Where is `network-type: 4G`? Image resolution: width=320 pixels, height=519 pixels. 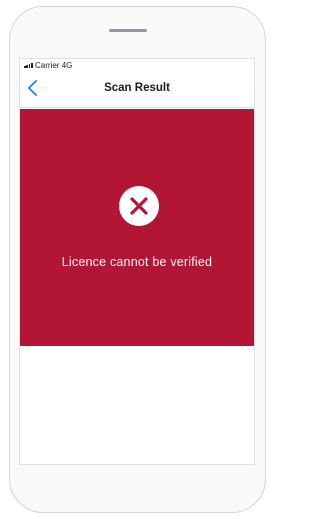 network-type: 4G is located at coordinates (67, 65).